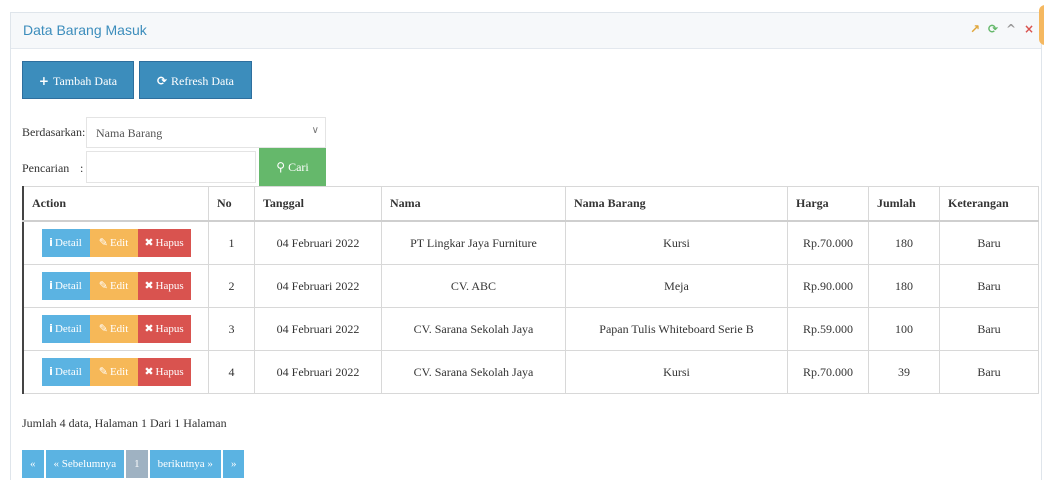 The image size is (1044, 480). I want to click on collapse-icon: ^, so click(1011, 29).